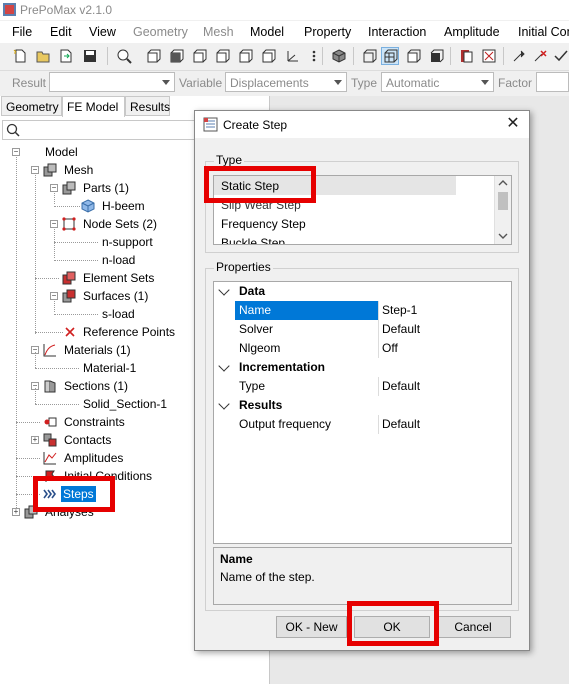  Describe the element at coordinates (267, 577) in the screenshot. I see `description-text: Name of the step.` at that location.